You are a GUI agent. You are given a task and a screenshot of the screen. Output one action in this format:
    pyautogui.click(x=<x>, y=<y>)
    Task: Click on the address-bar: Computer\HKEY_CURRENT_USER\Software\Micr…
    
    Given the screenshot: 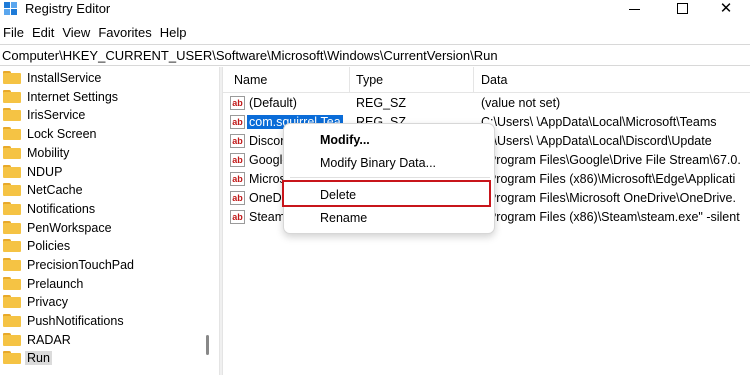 What is the action you would take?
    pyautogui.click(x=375, y=55)
    